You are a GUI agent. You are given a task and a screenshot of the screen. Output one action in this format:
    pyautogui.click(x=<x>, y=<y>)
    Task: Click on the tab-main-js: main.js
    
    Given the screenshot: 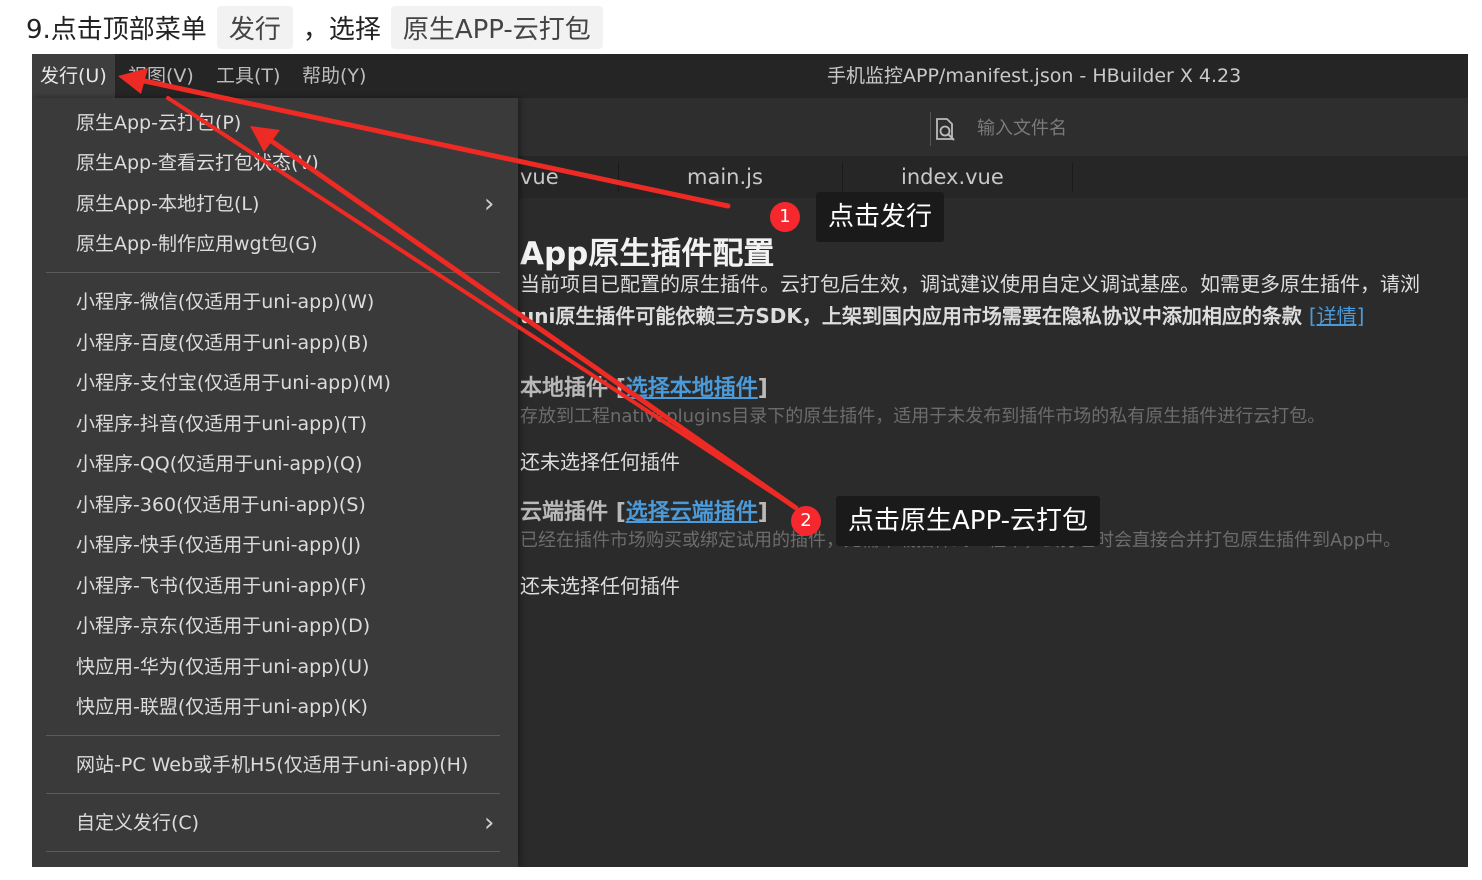 What is the action you would take?
    pyautogui.click(x=725, y=177)
    